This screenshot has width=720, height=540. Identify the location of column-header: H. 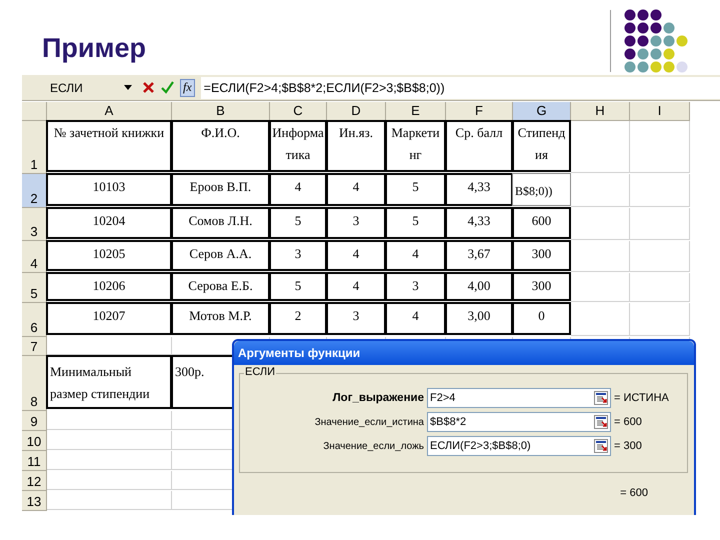
(600, 111).